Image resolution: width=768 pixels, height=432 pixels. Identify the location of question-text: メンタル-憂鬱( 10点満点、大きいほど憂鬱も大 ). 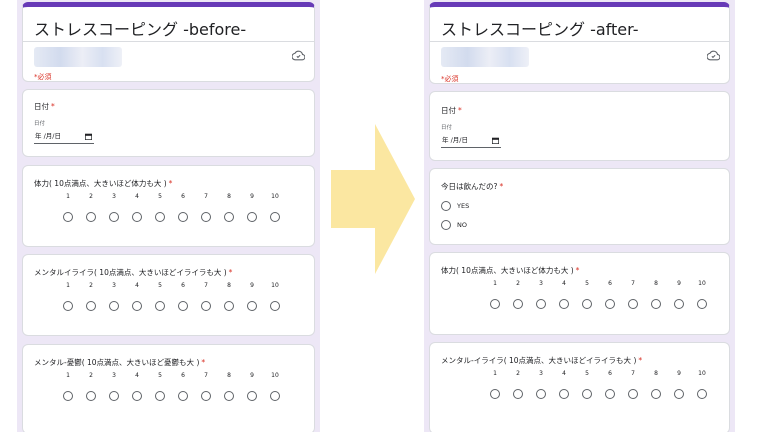
(117, 362).